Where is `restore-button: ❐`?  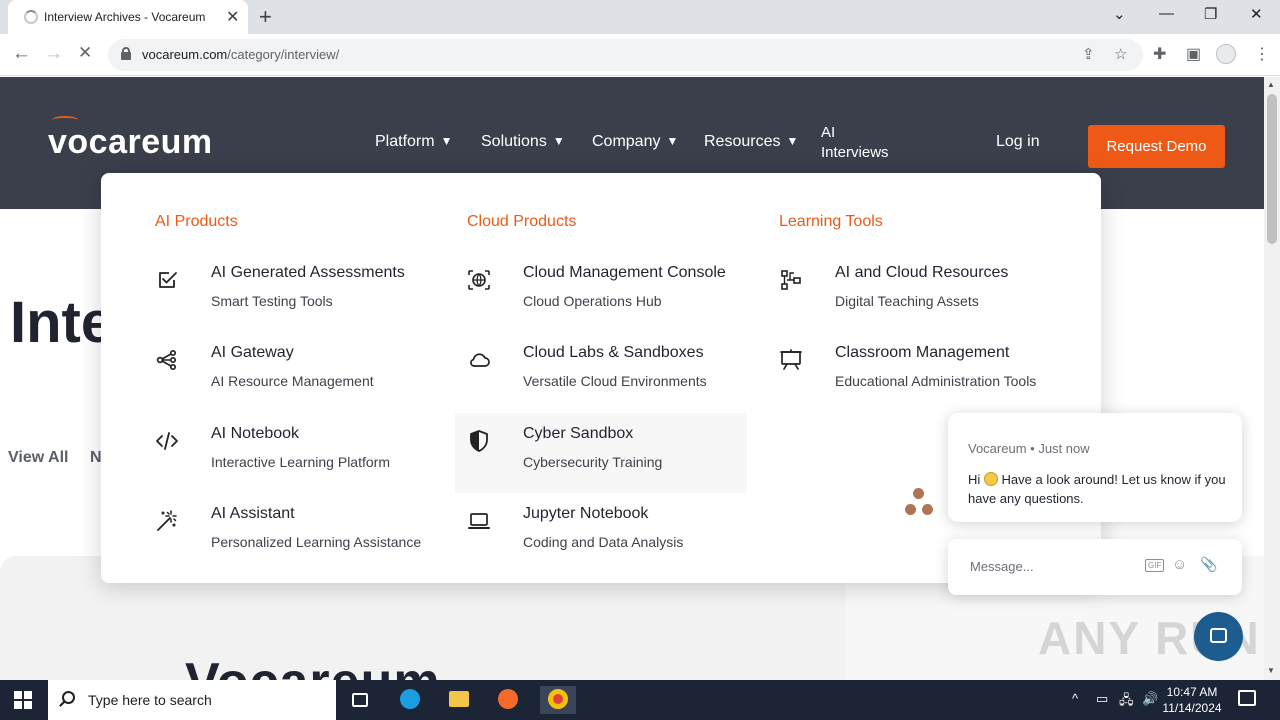
restore-button: ❐ is located at coordinates (1210, 14).